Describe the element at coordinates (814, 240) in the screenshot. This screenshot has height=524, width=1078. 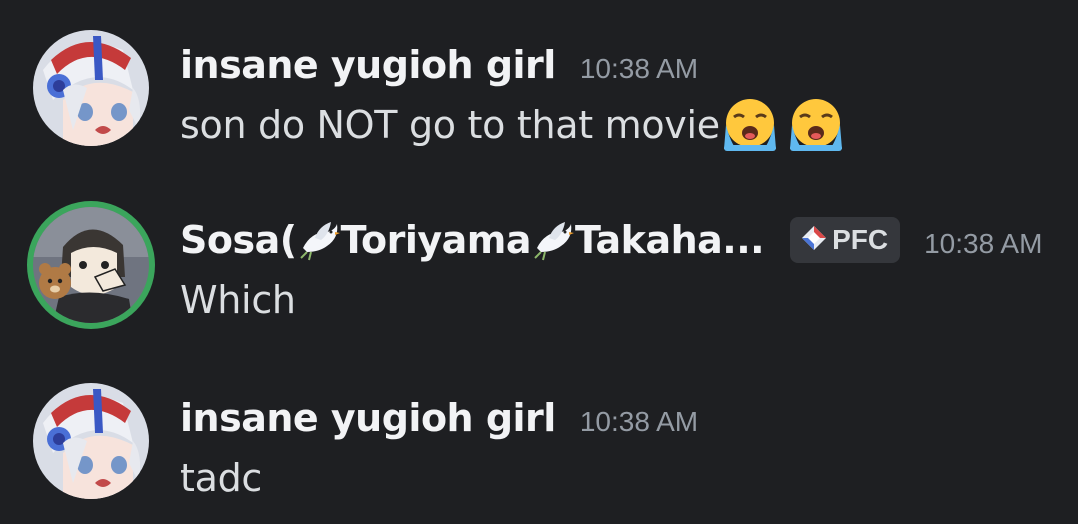
I see `diamond-icon` at that location.